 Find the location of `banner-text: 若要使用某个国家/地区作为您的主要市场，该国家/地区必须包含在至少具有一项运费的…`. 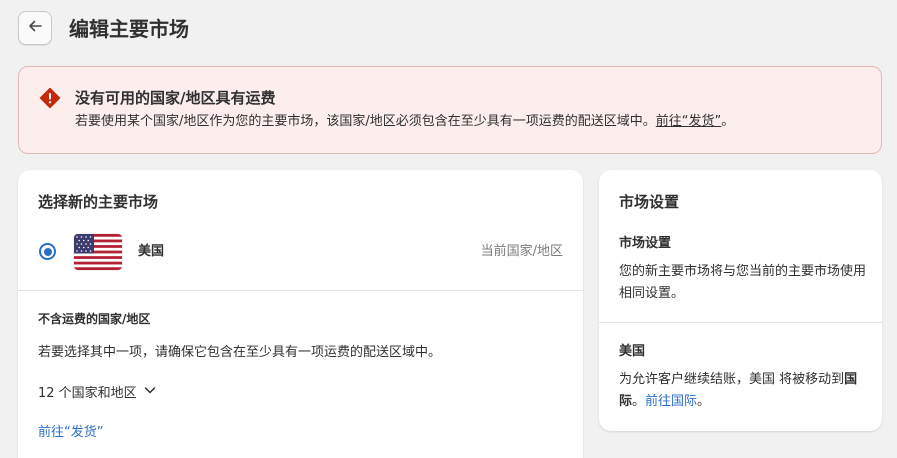

banner-text: 若要使用某个国家/地区作为您的主要市场，该国家/地区必须包含在至少具有一项运费的… is located at coordinates (404, 122).